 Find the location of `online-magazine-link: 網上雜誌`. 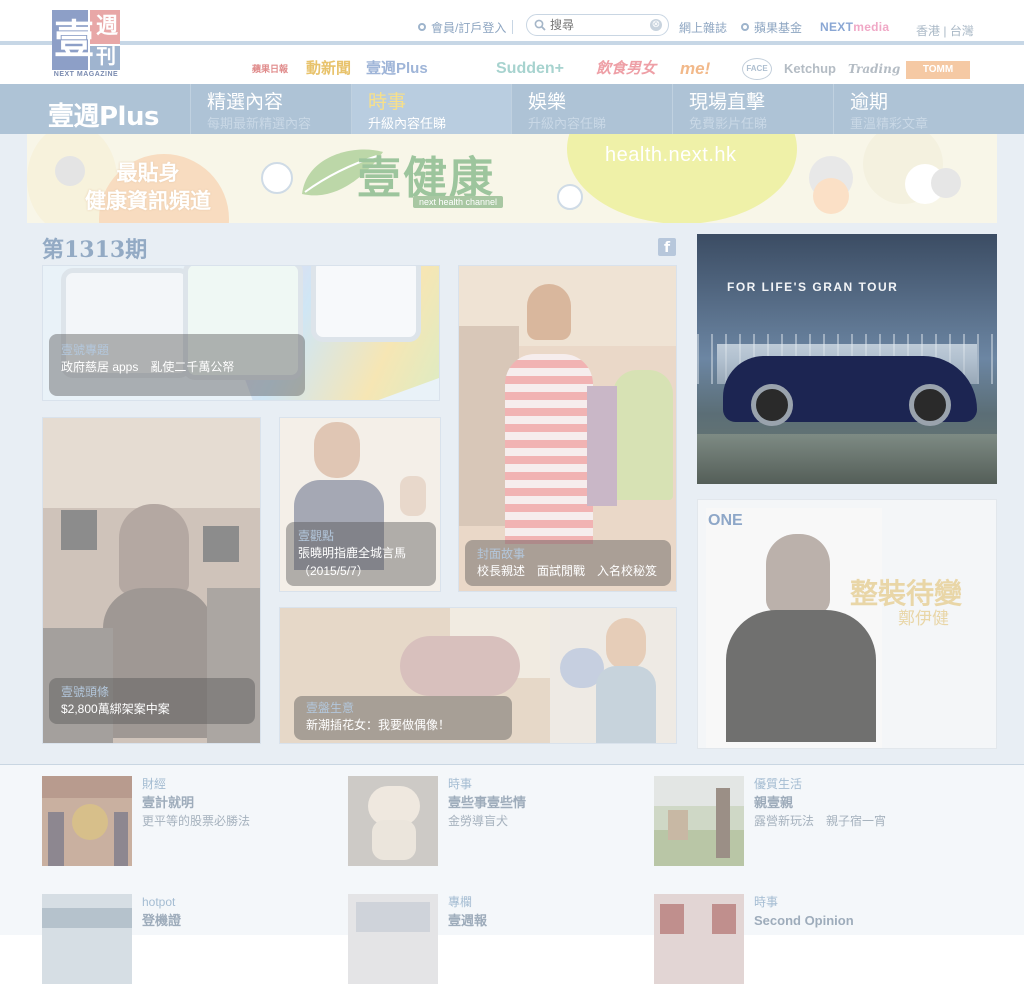

online-magazine-link: 網上雜誌 is located at coordinates (703, 27).